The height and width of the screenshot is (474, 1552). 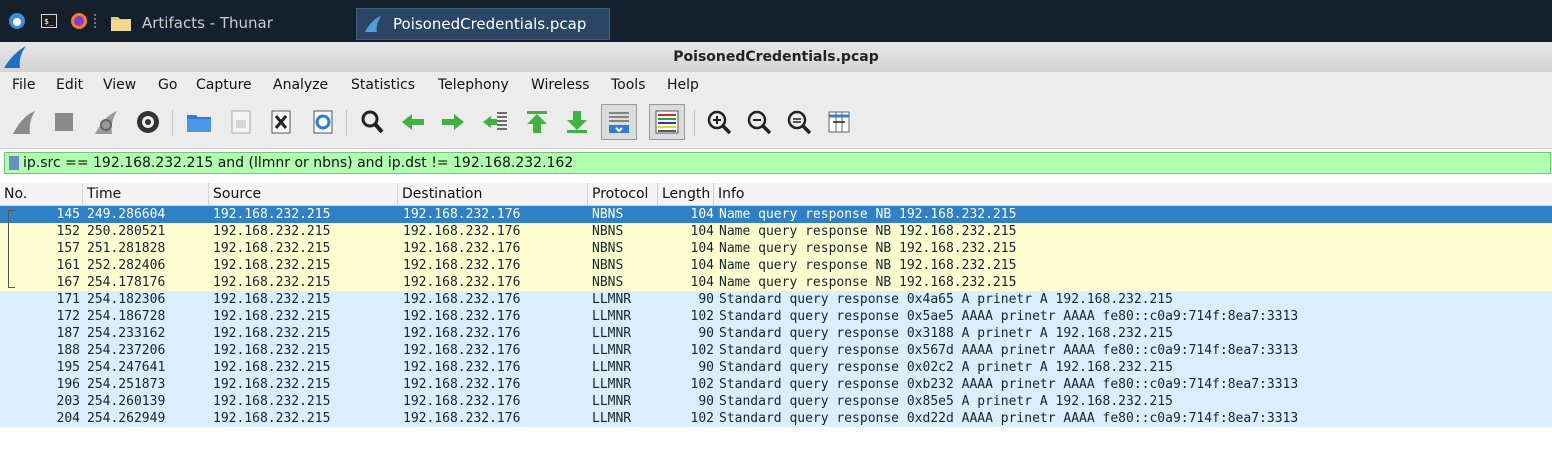 I want to click on auto-scroll-button, so click(x=619, y=122).